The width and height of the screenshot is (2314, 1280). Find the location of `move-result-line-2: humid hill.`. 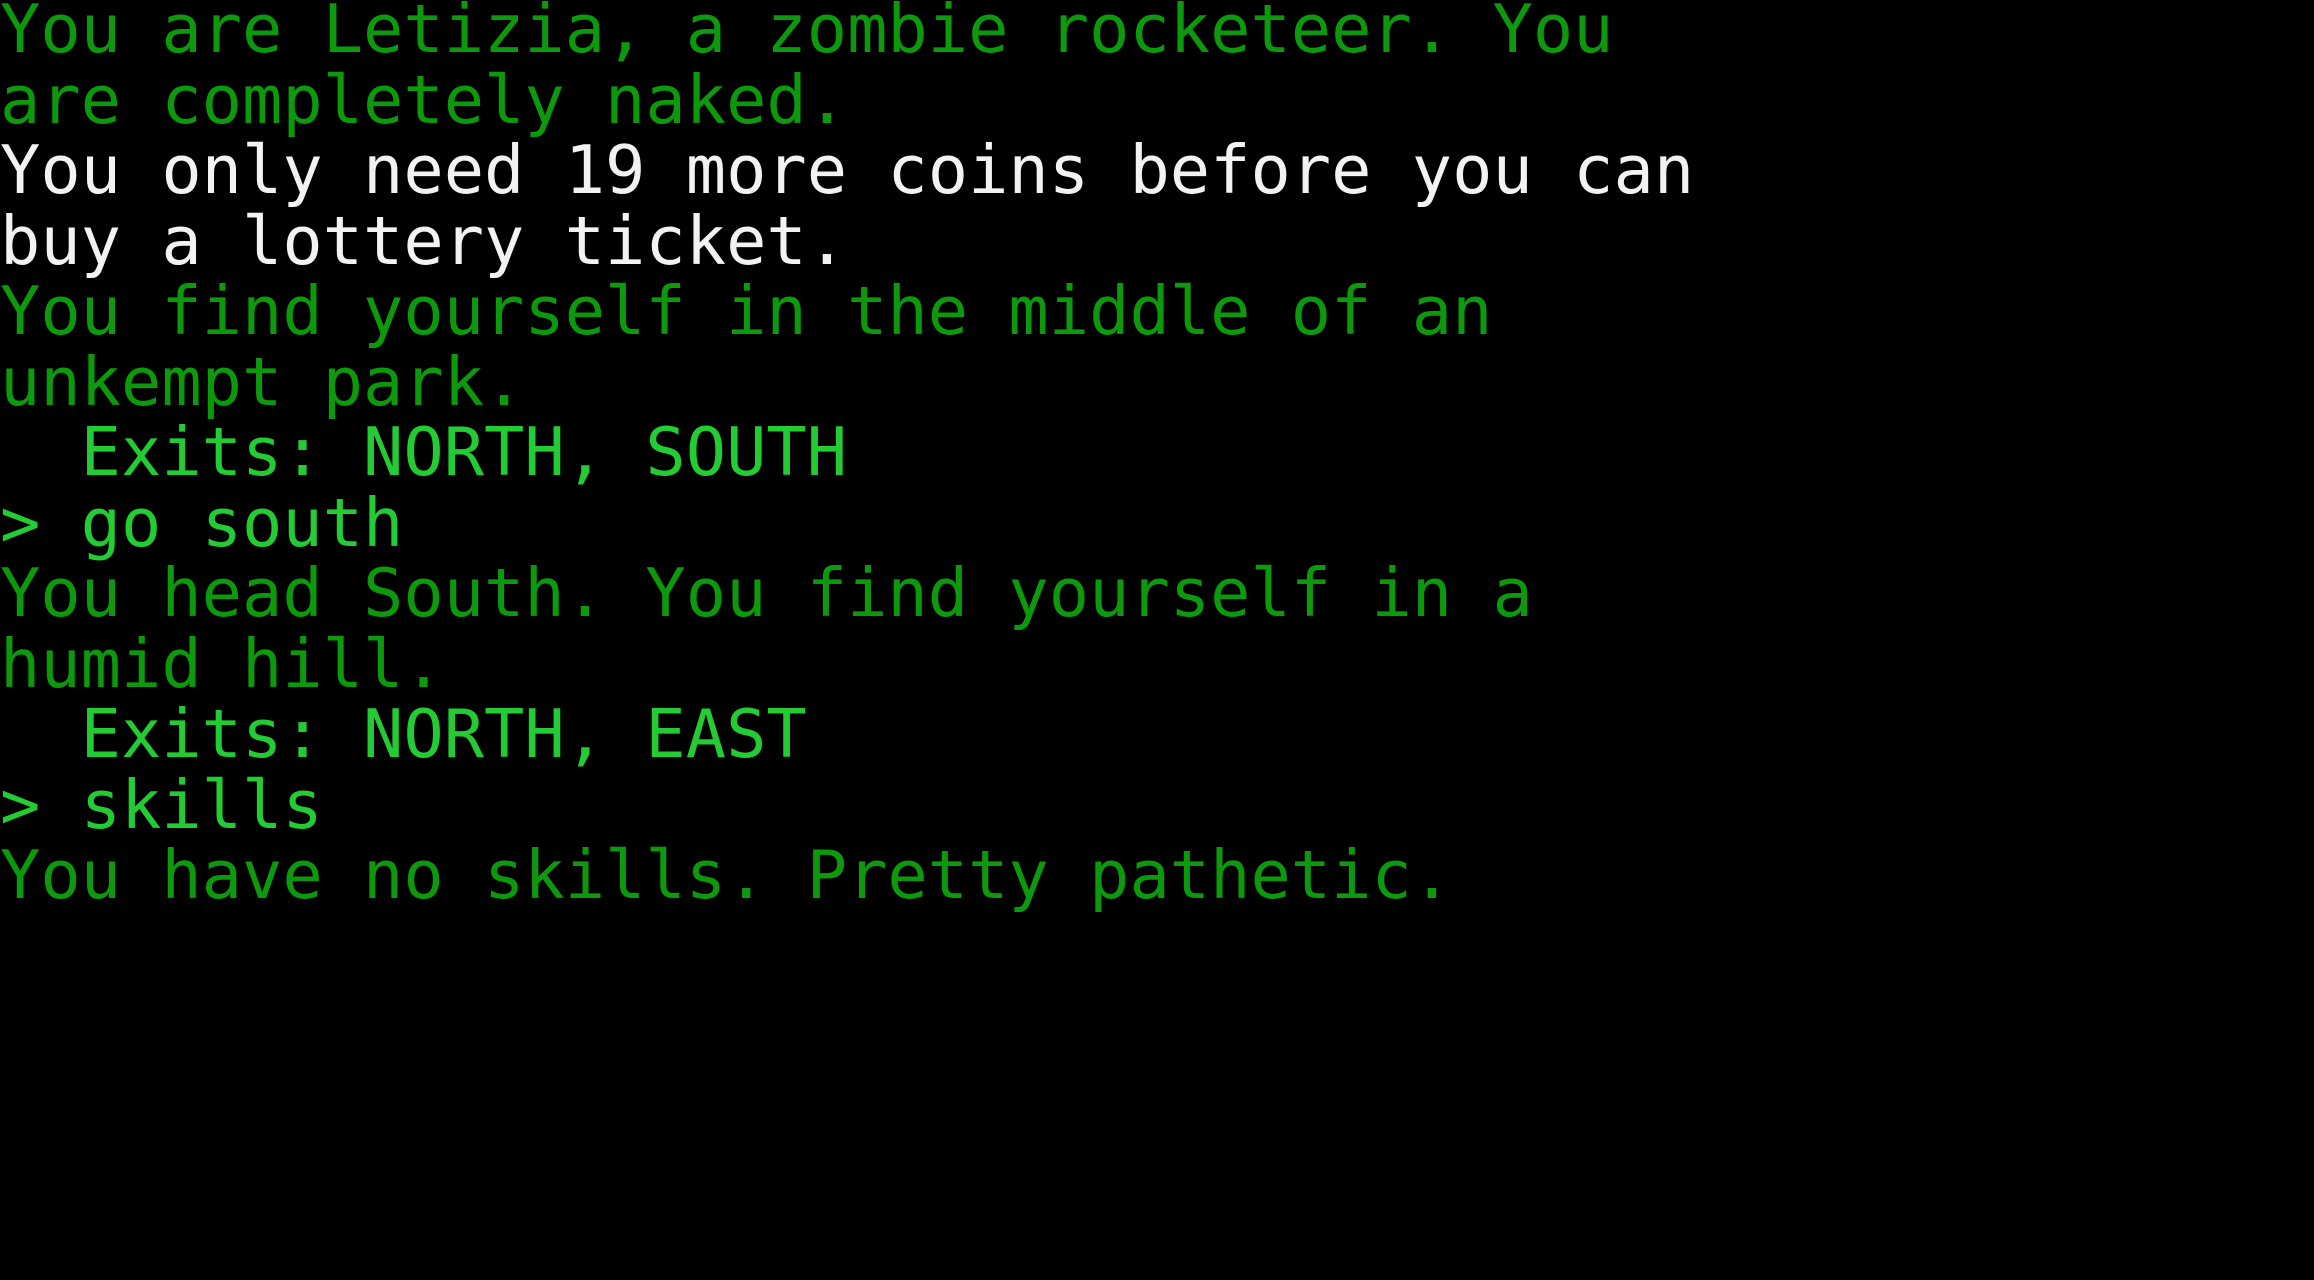

move-result-line-2: humid hill. is located at coordinates (222, 663).